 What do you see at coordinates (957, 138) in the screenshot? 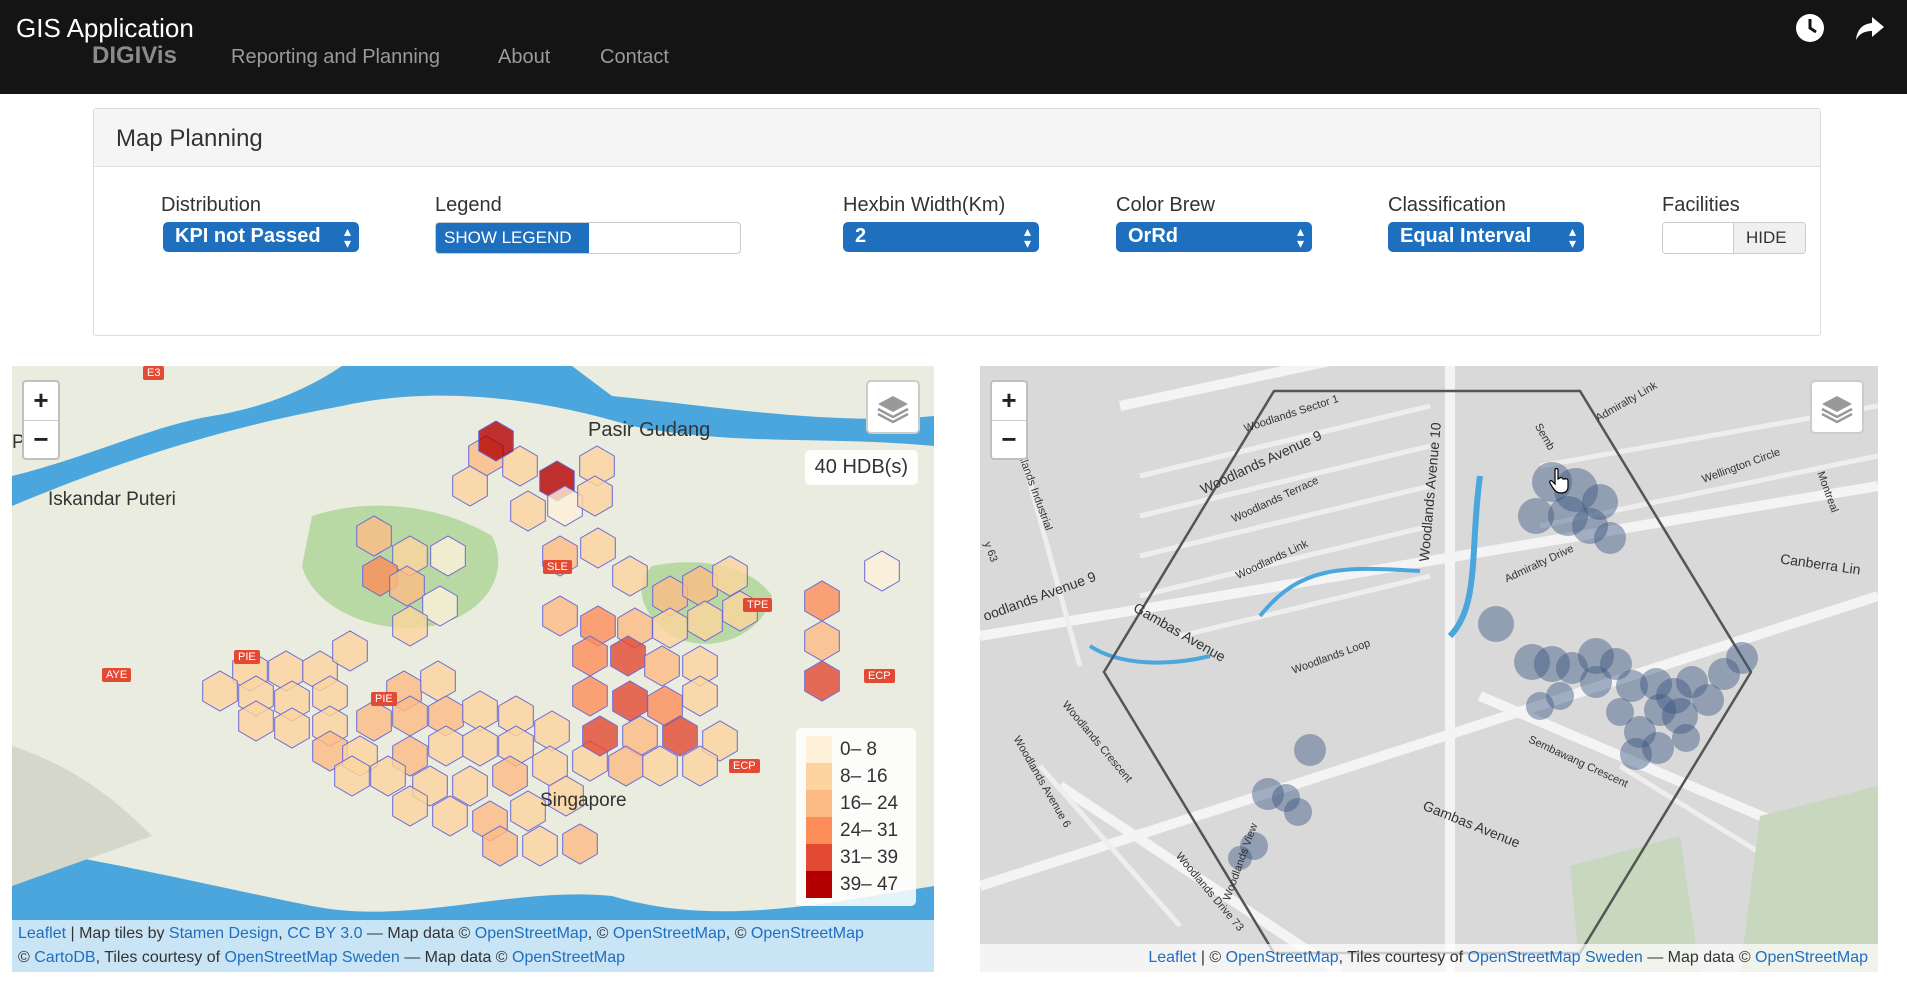
I see `panel-header: Map Planning` at bounding box center [957, 138].